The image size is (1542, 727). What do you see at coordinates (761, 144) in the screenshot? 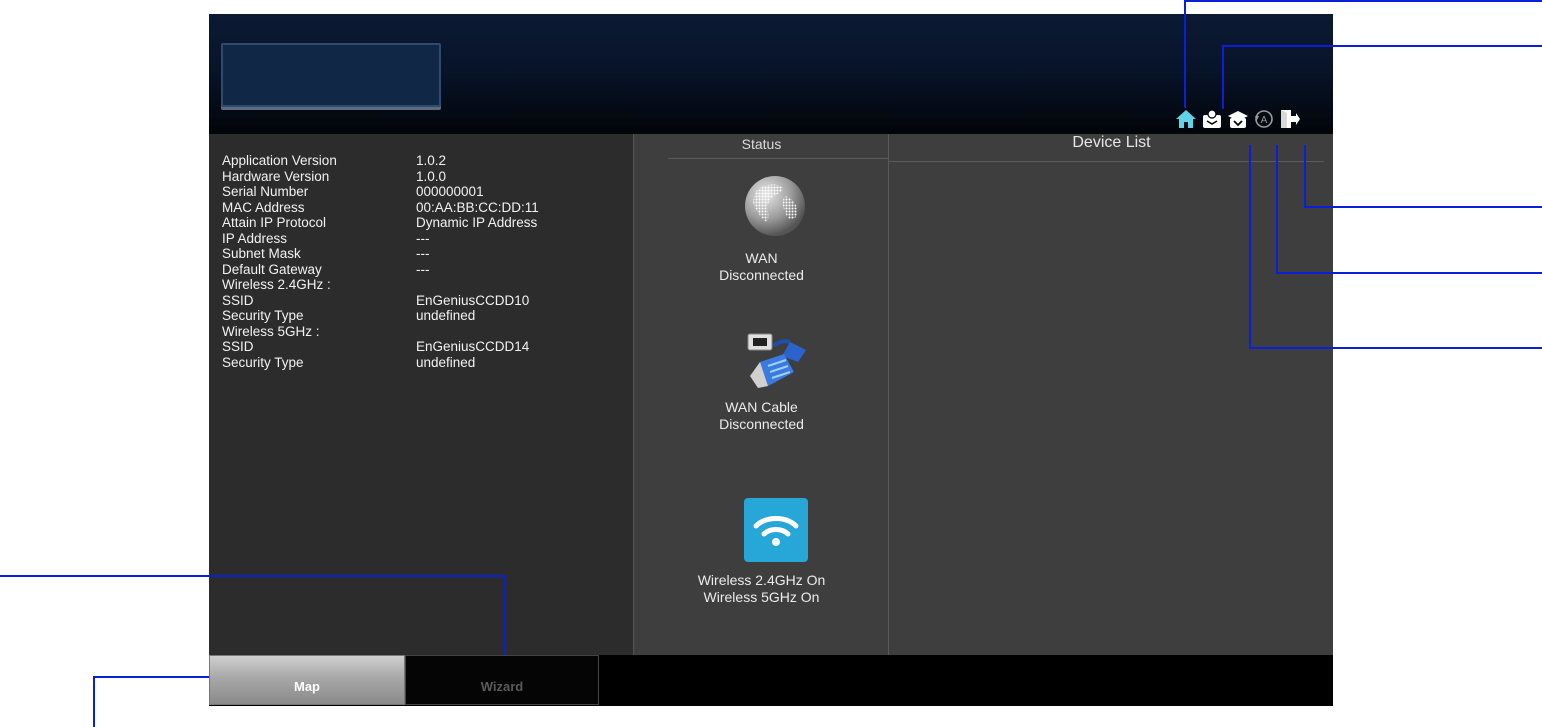
I see `status-title: Status` at bounding box center [761, 144].